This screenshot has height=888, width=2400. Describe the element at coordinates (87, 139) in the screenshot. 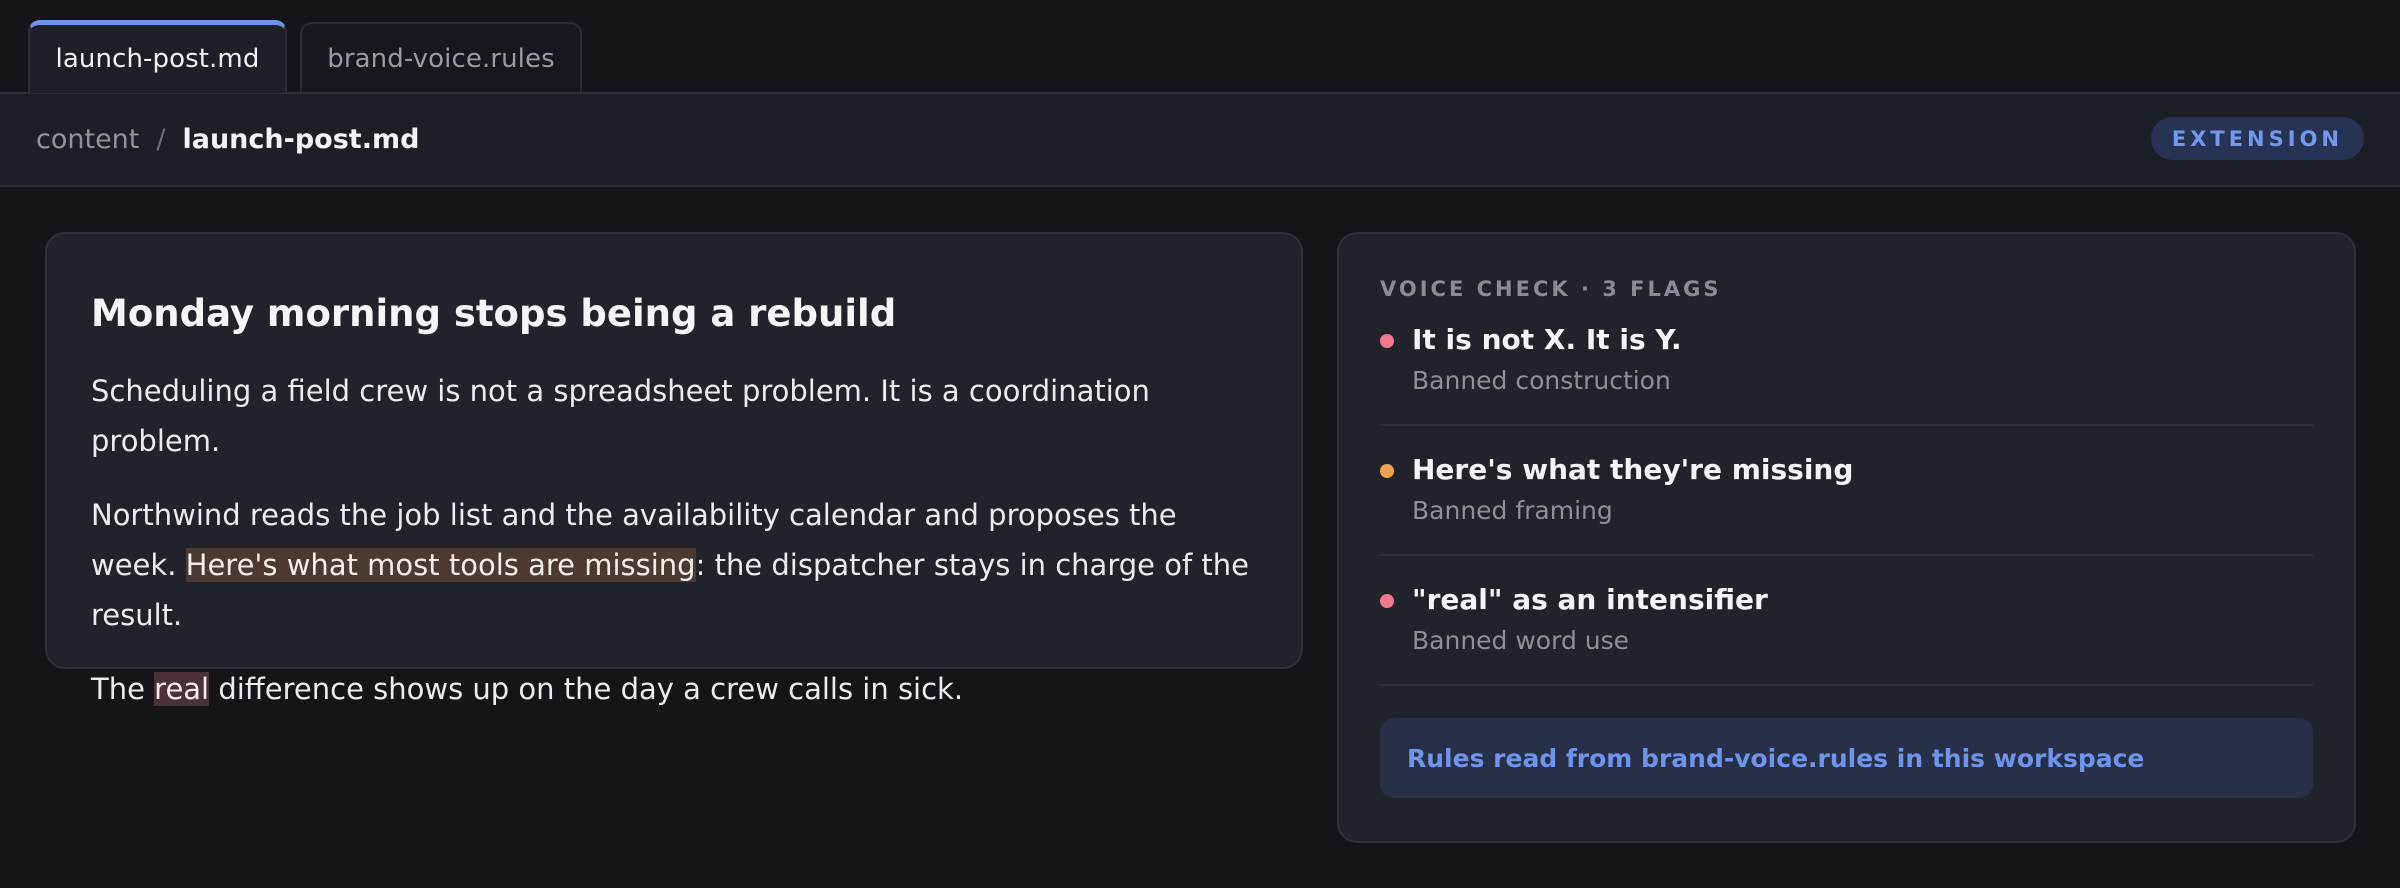

I see `breadcrumb-root: content` at that location.